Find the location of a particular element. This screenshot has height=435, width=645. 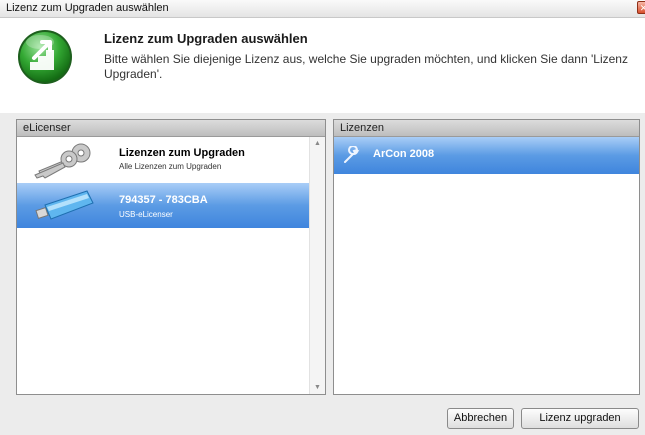

scroll-up-icon: ▲ is located at coordinates (317, 143).